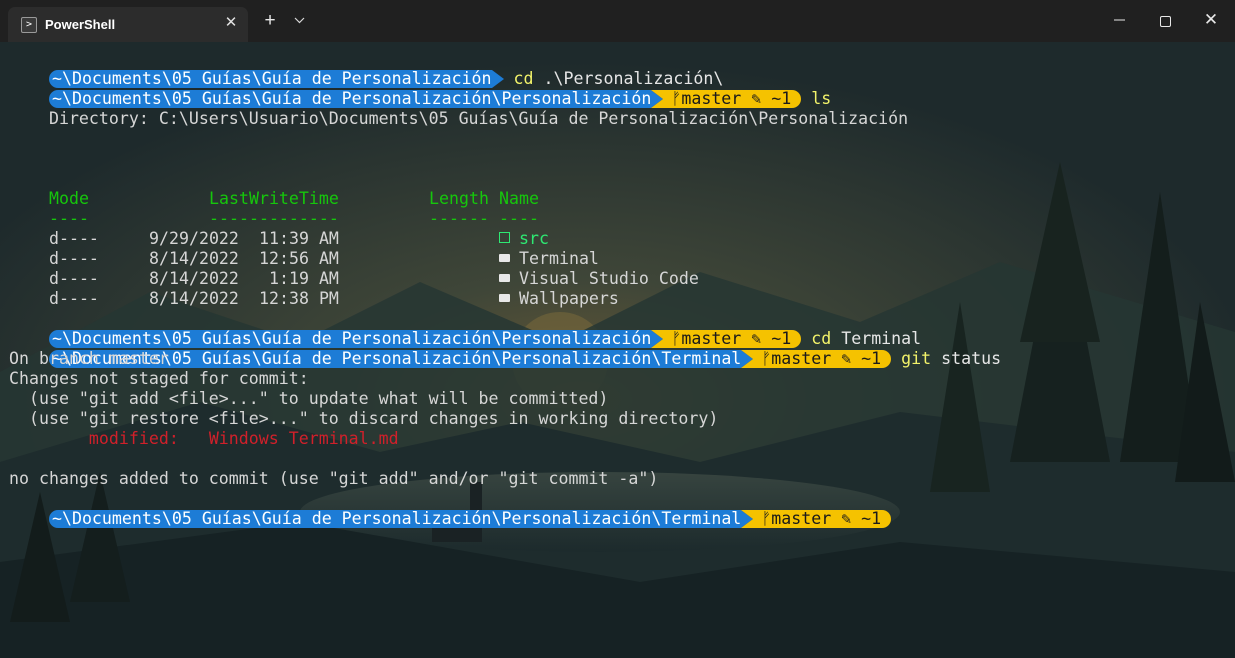 The image size is (1235, 658). What do you see at coordinates (966, 358) in the screenshot?
I see `command-argument: status` at bounding box center [966, 358].